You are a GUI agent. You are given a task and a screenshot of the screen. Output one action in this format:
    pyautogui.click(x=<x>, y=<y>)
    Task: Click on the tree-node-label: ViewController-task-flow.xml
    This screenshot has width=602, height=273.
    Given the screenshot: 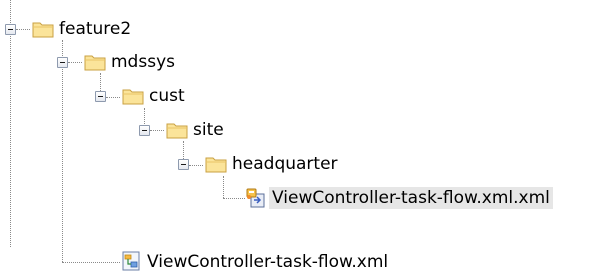 What is the action you would take?
    pyautogui.click(x=268, y=262)
    